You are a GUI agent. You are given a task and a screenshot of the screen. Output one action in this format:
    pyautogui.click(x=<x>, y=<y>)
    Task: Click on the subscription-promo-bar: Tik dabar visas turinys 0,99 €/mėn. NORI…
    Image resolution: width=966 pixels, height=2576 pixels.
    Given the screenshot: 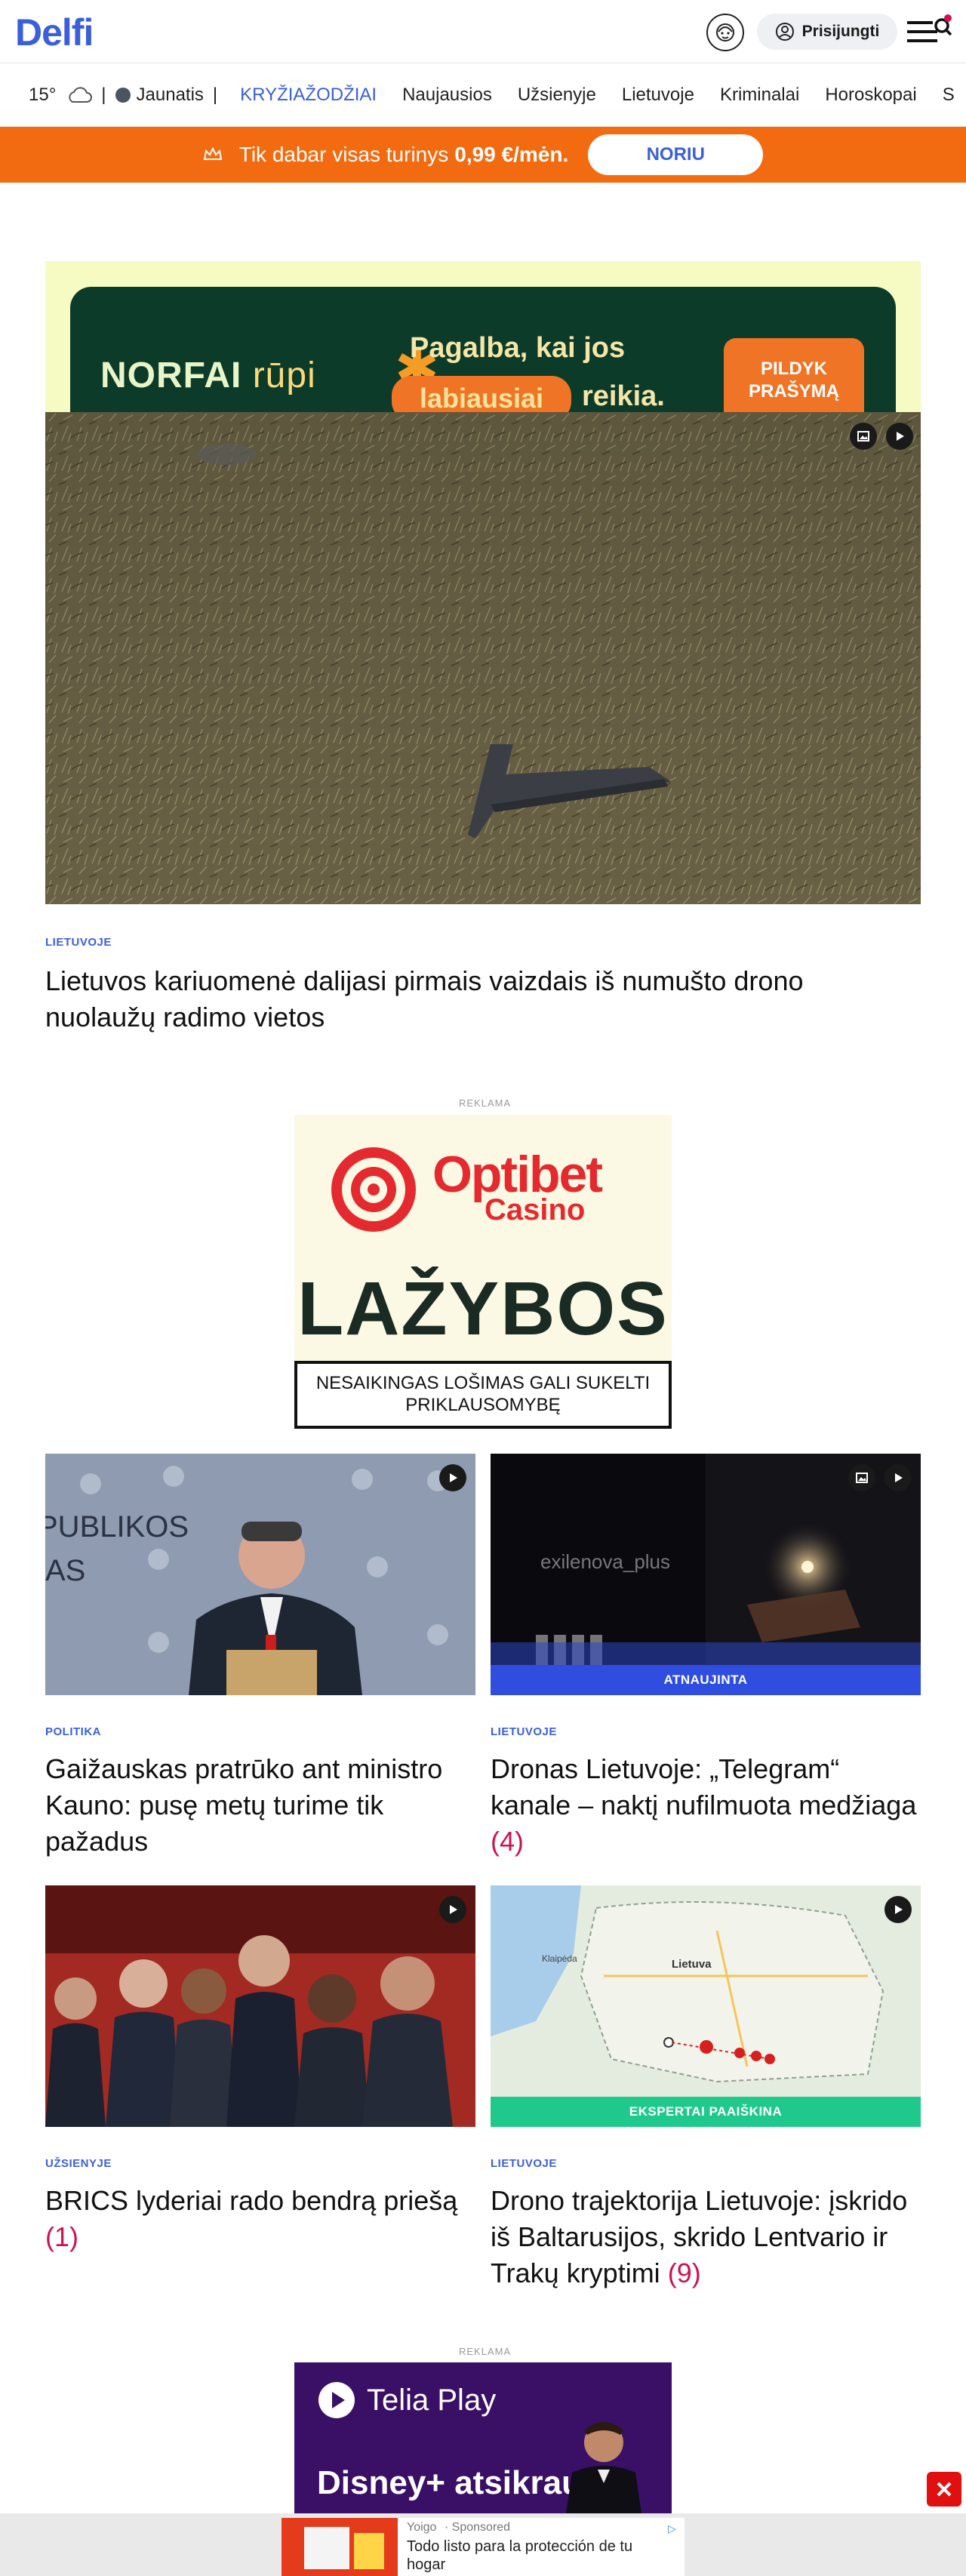 What is the action you would take?
    pyautogui.click(x=483, y=155)
    